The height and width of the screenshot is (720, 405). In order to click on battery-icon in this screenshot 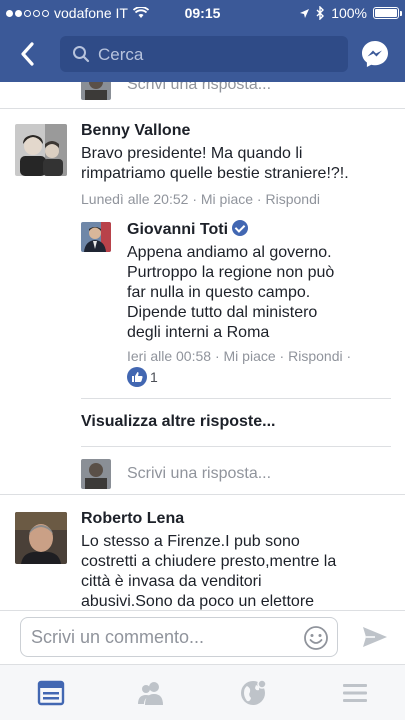, I will do `click(387, 13)`.